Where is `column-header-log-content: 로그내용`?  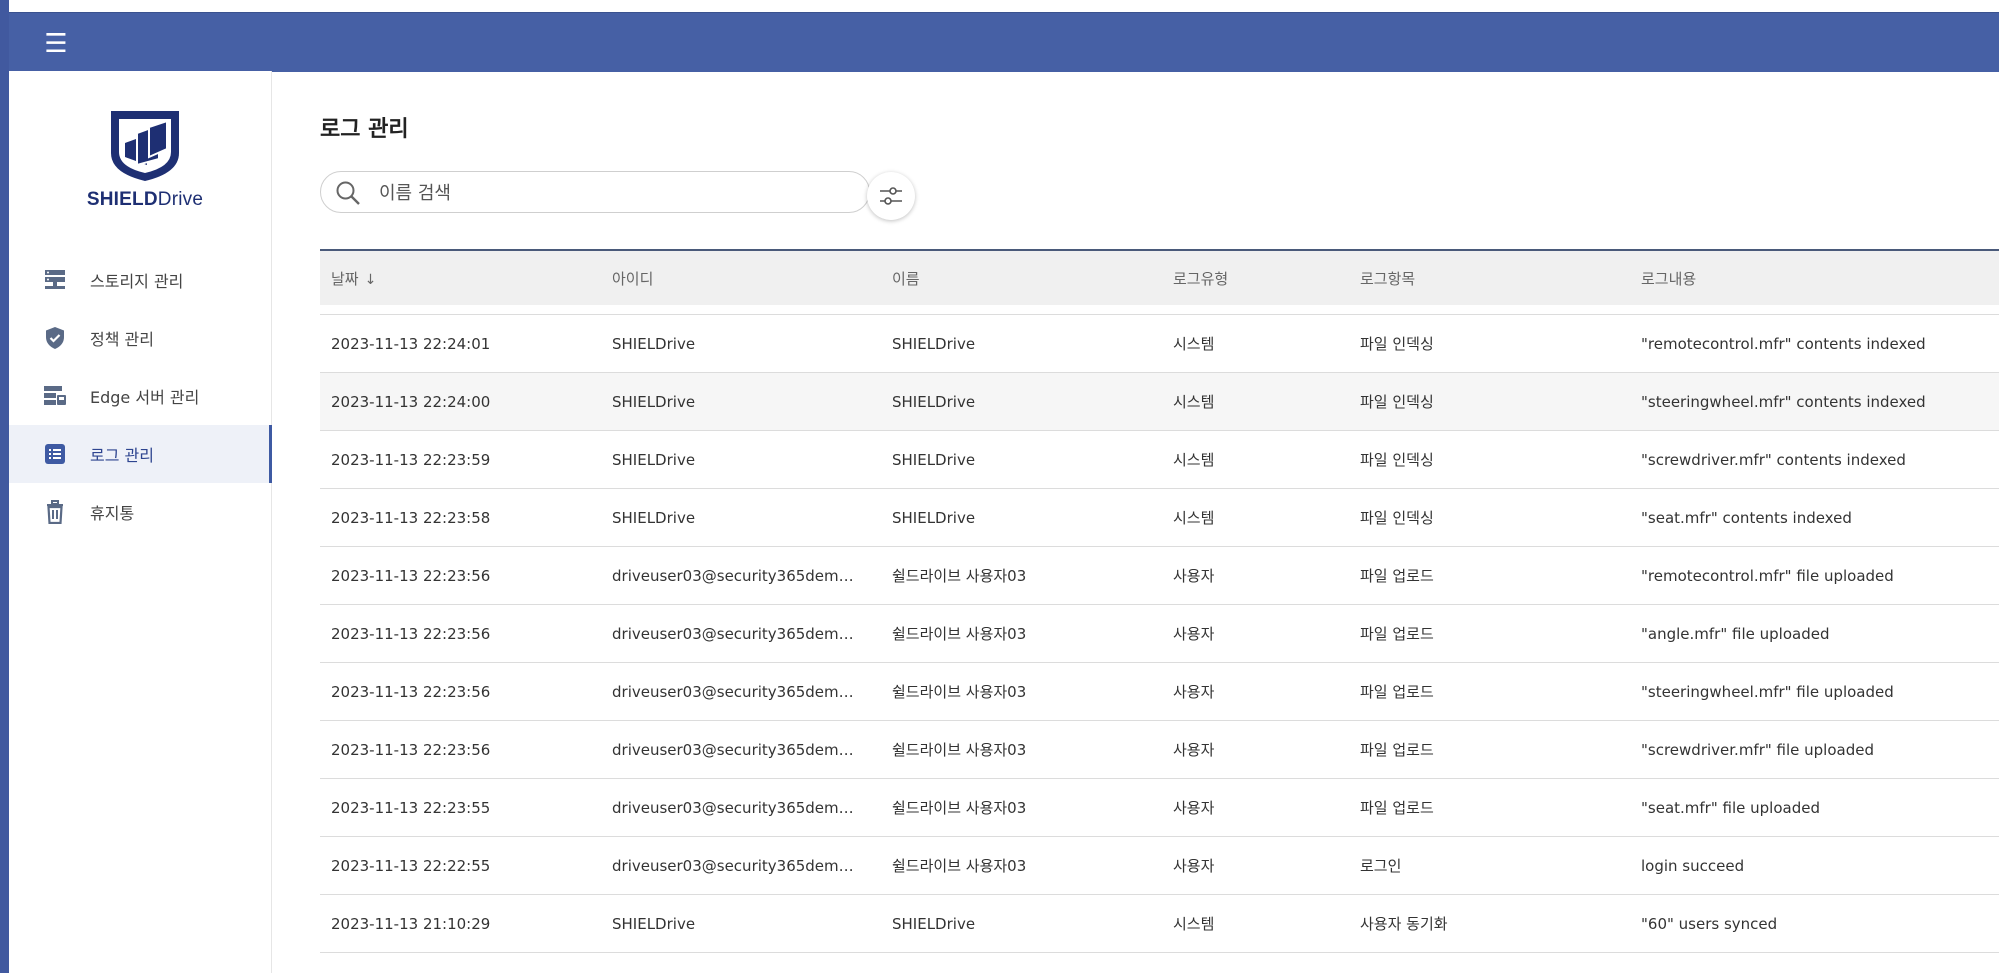 column-header-log-content: 로그내용 is located at coordinates (1669, 278).